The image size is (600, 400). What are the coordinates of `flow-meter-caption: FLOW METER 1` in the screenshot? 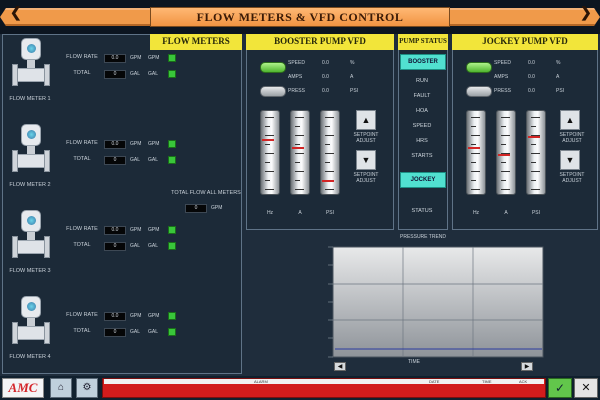 It's located at (30, 99).